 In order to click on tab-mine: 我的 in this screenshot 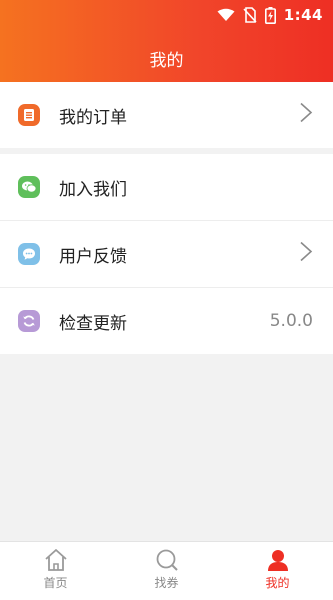, I will do `click(277, 571)`.